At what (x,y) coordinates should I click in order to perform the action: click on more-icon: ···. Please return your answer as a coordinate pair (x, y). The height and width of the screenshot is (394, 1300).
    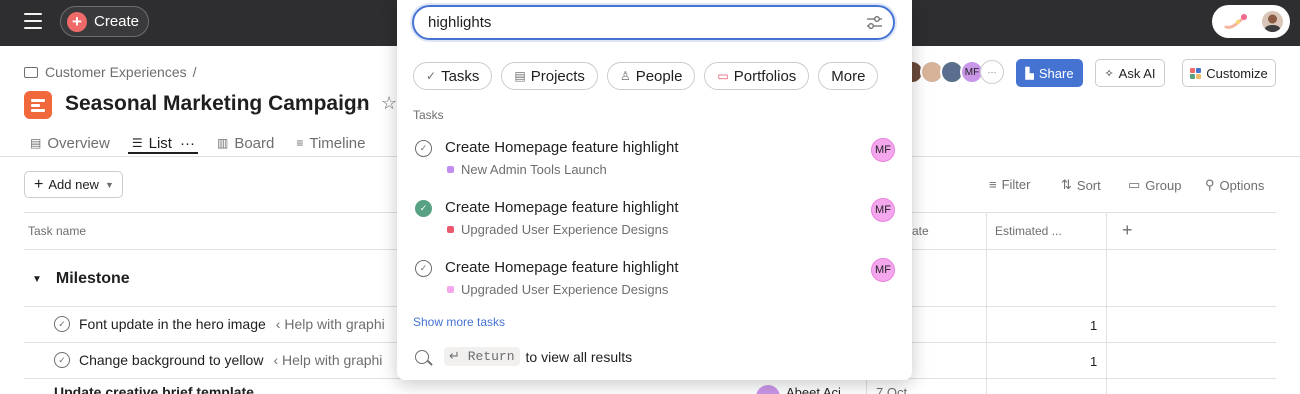
    Looking at the image, I should click on (187, 143).